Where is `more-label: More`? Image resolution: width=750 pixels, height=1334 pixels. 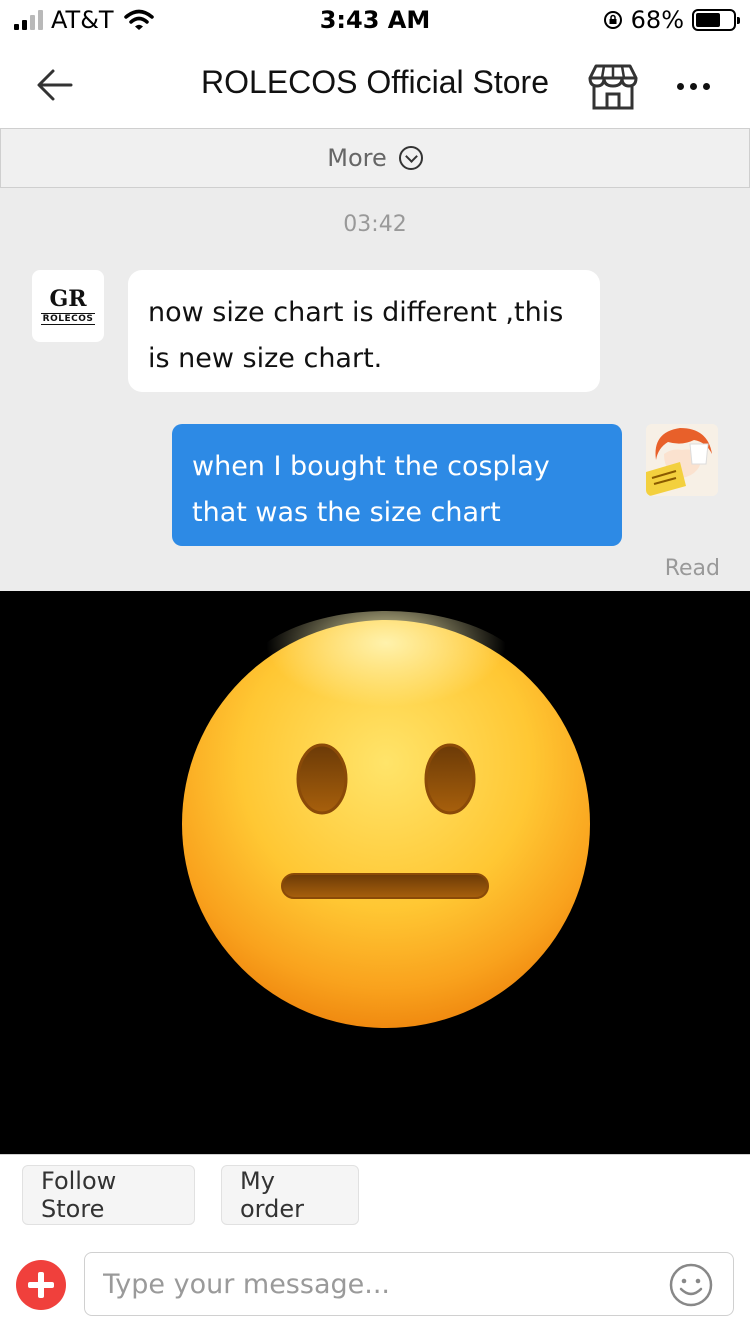 more-label: More is located at coordinates (357, 158).